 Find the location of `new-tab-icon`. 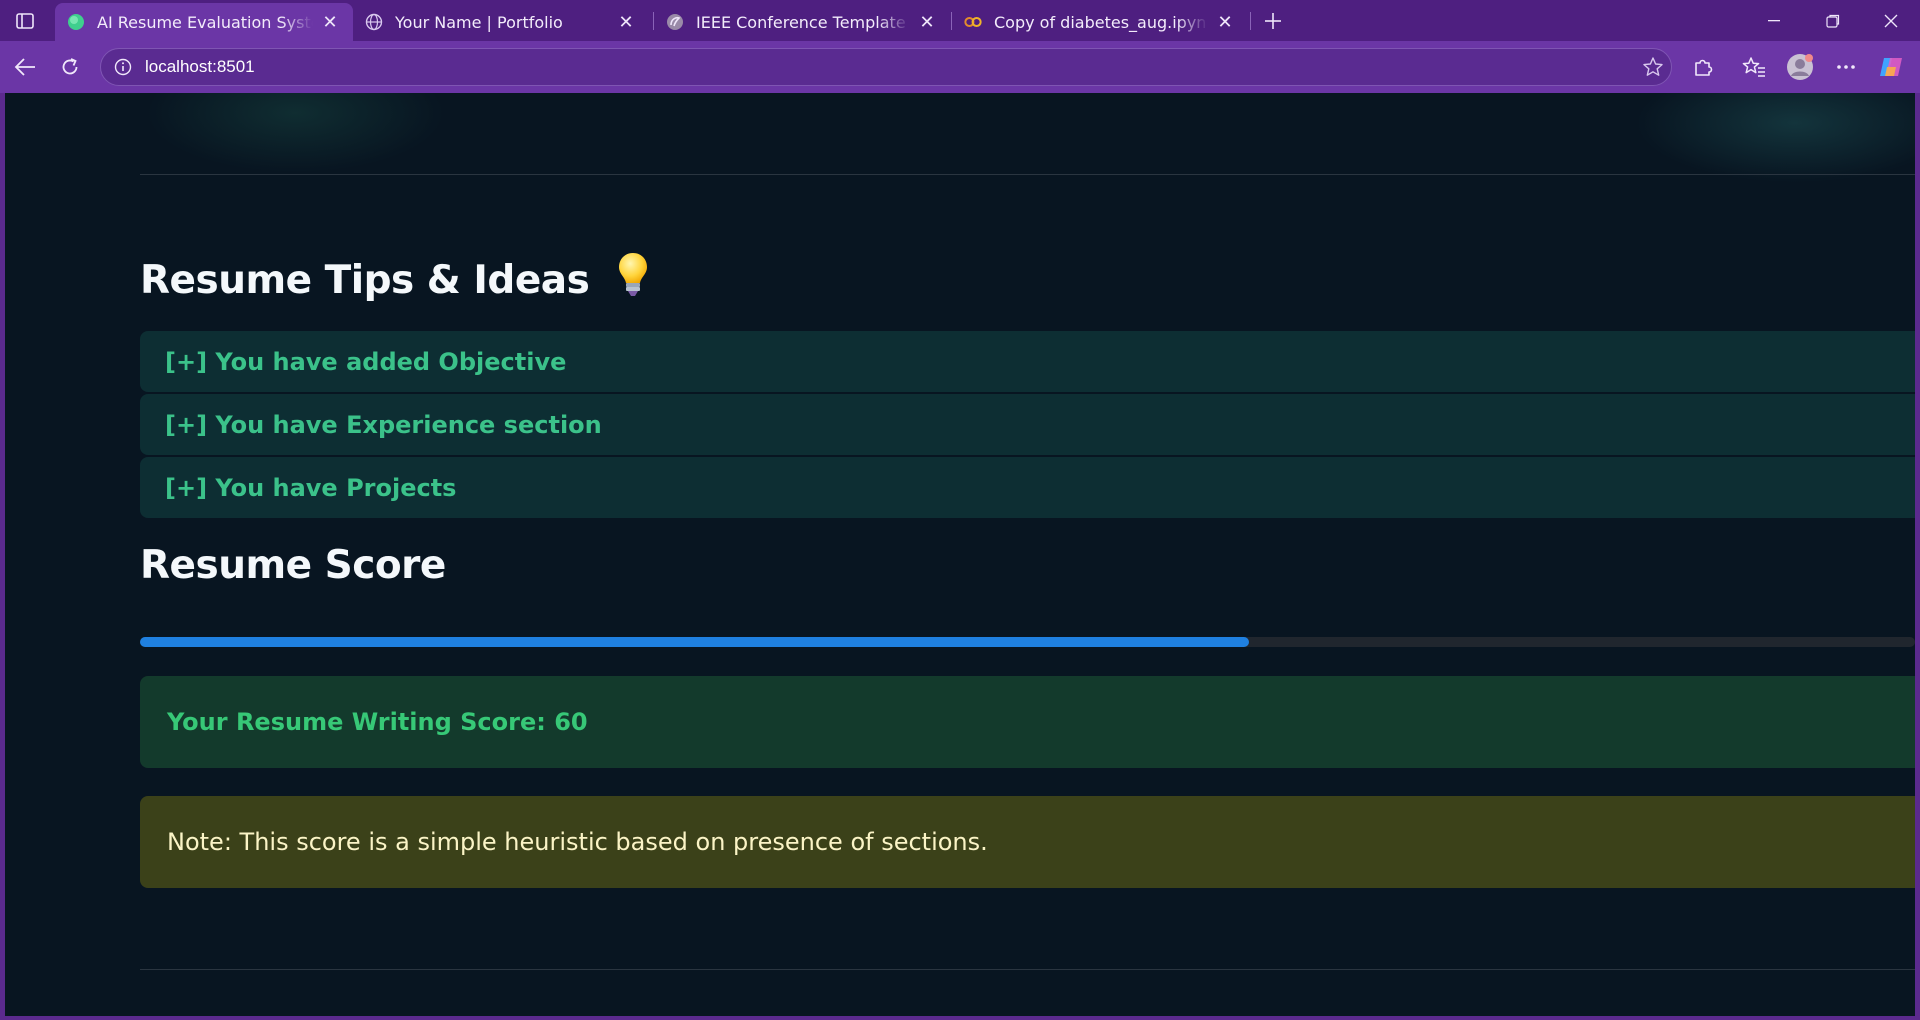

new-tab-icon is located at coordinates (1273, 21).